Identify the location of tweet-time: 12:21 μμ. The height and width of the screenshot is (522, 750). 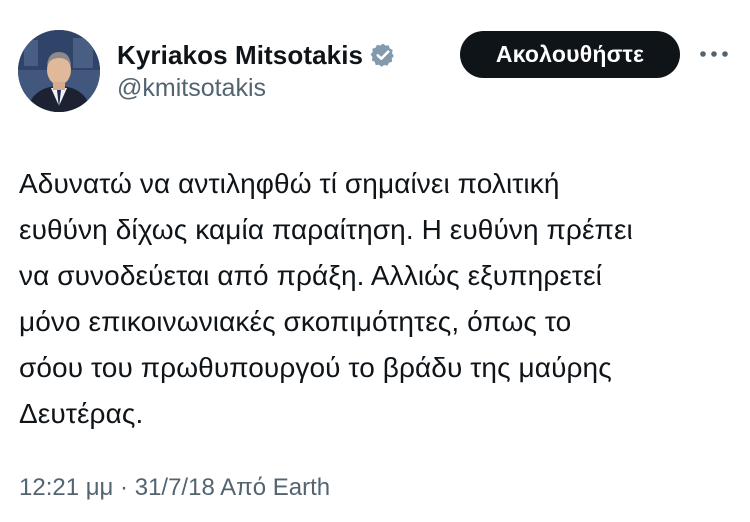
(66, 487).